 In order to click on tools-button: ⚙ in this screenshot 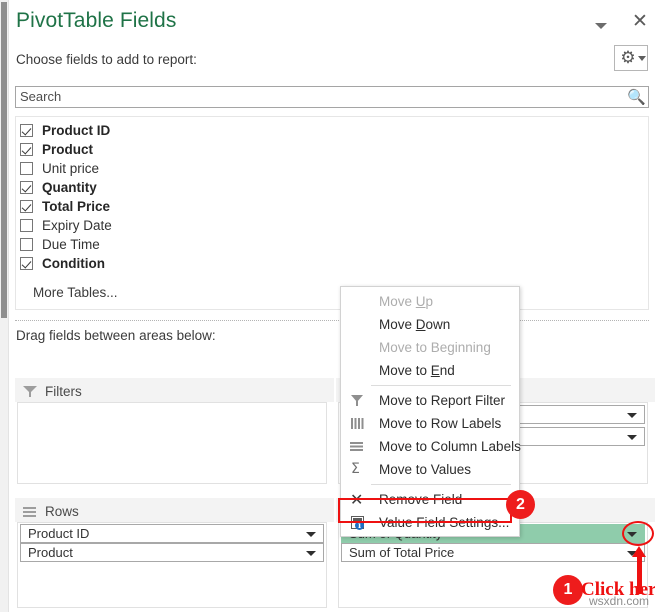, I will do `click(631, 58)`.